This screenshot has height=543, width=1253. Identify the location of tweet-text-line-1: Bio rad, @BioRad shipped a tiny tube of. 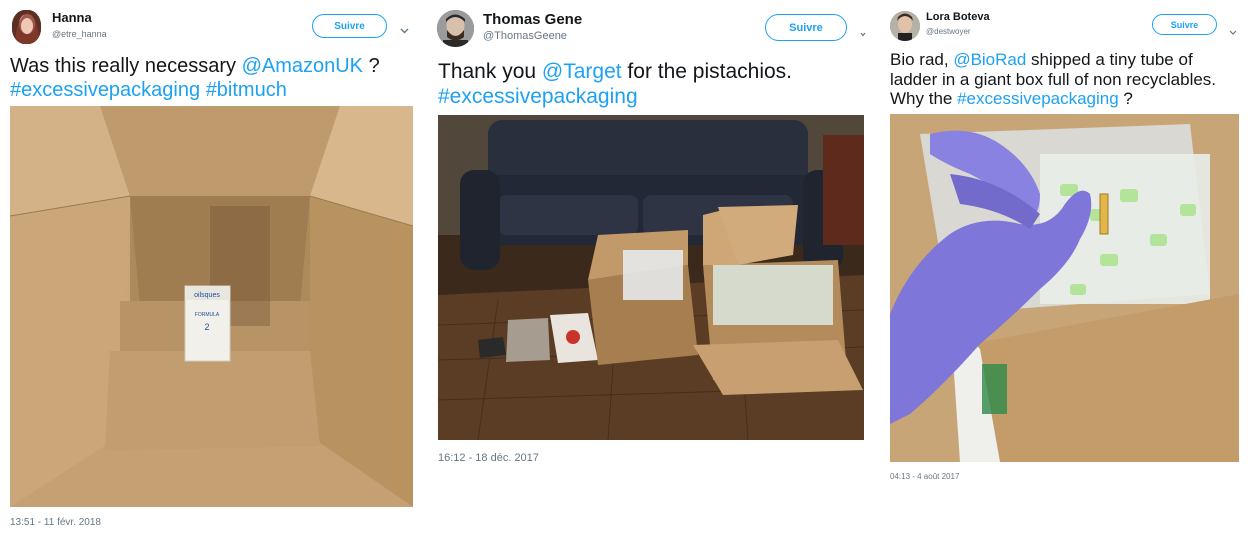
(1053, 60).